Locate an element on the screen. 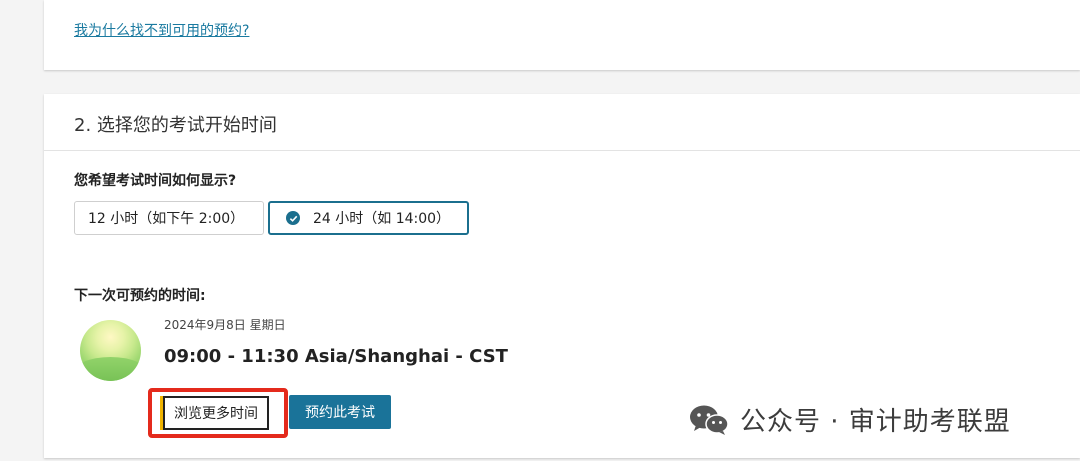 The height and width of the screenshot is (461, 1080). option-24-hour-label: 24 小时（如 14:00） is located at coordinates (382, 219).